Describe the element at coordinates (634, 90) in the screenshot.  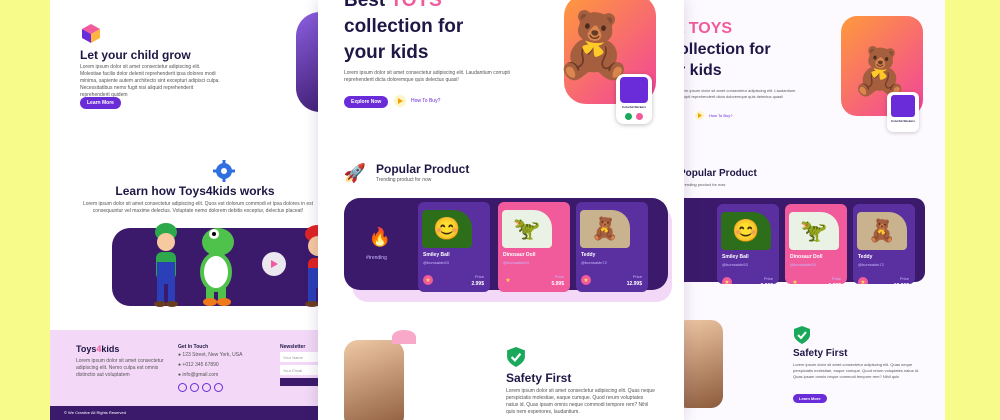
I see `sticker-image` at that location.